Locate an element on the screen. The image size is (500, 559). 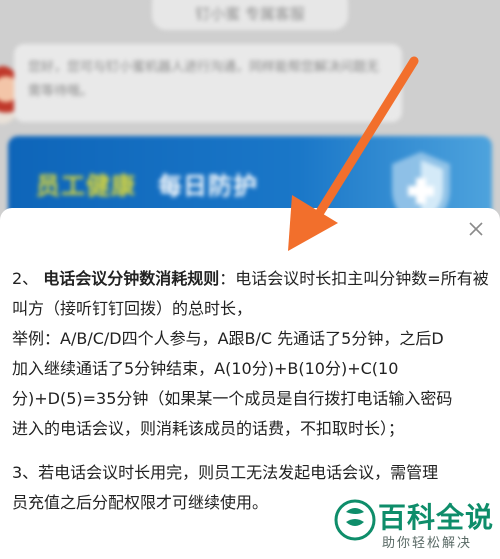
banner-text-health: 员工健康 is located at coordinates (86, 186).